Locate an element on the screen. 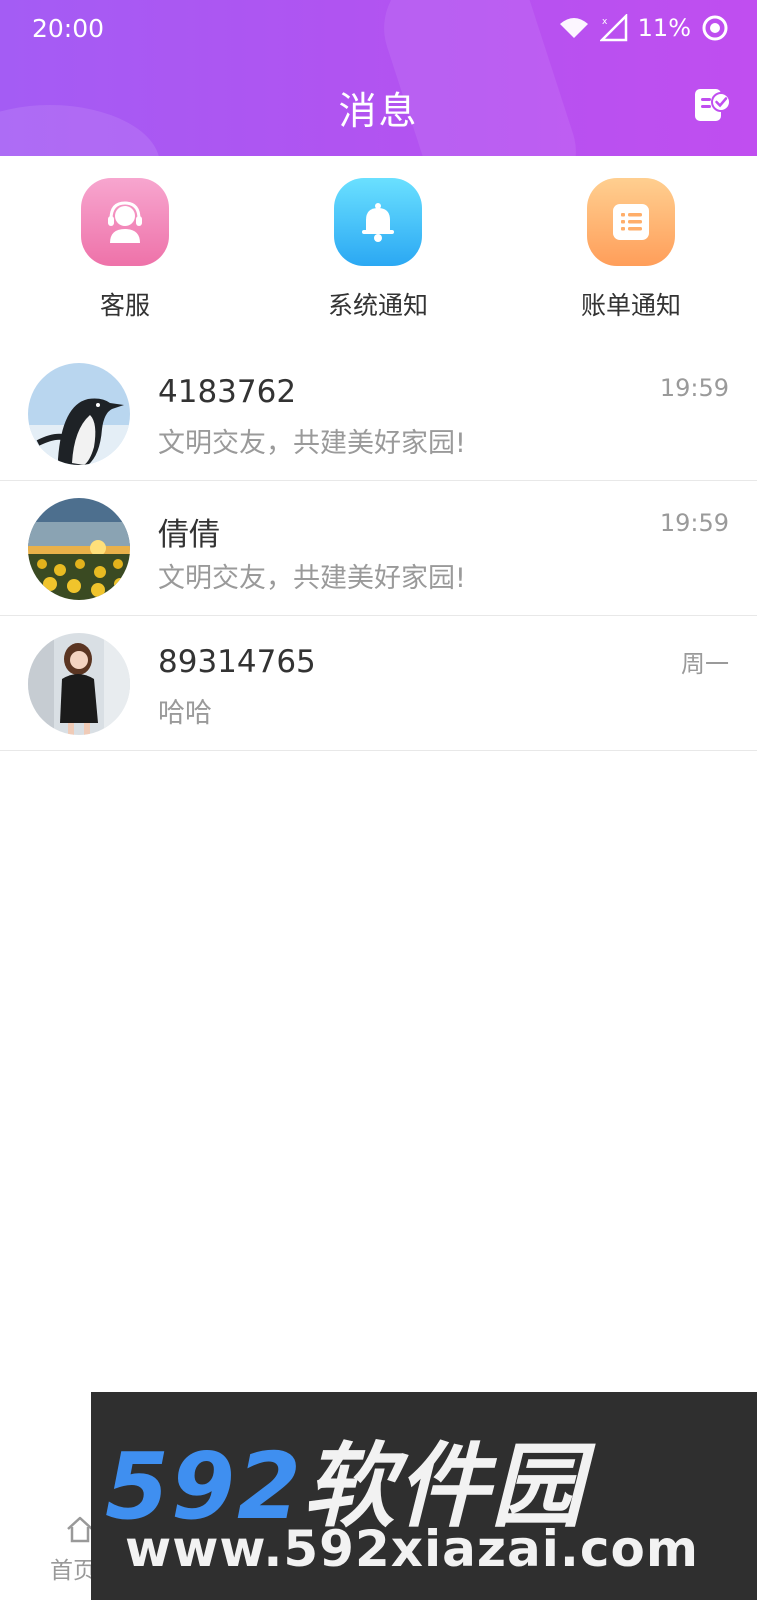 Image resolution: width=757 pixels, height=1600 pixels. svg-text: x is located at coordinates (605, 22).